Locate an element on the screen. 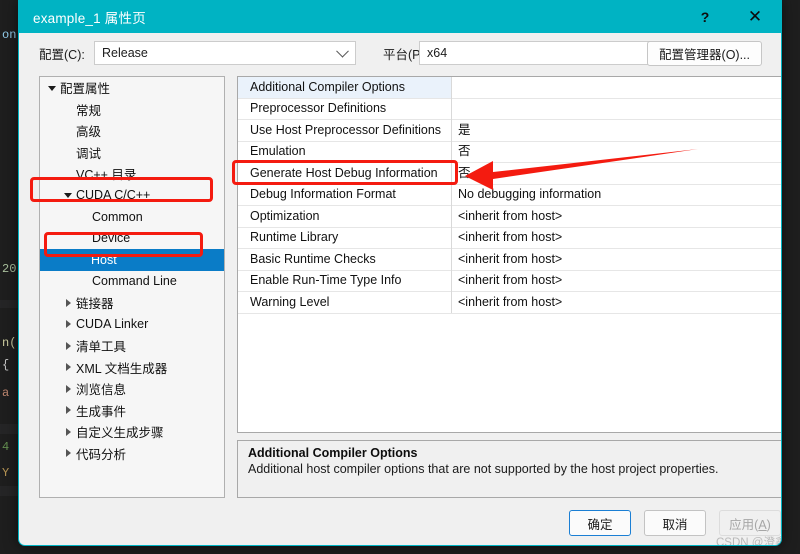 This screenshot has width=800, height=554. apply-button: 应用(A) is located at coordinates (750, 523).